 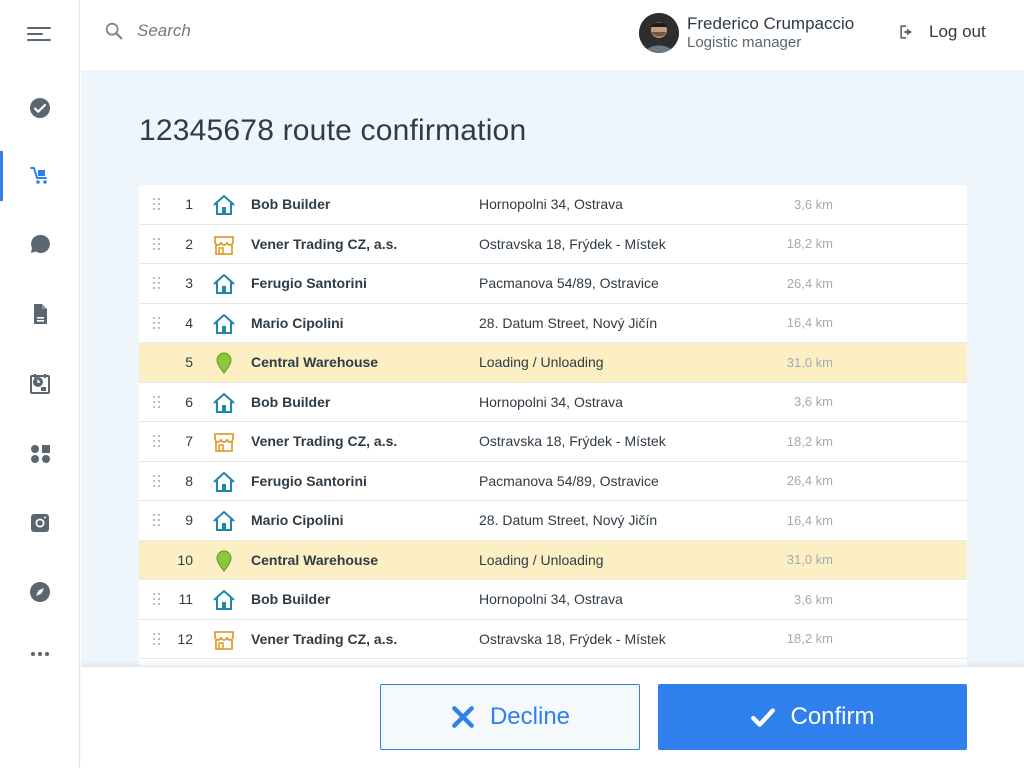 I want to click on sidebar-item-routes, so click(x=40, y=176).